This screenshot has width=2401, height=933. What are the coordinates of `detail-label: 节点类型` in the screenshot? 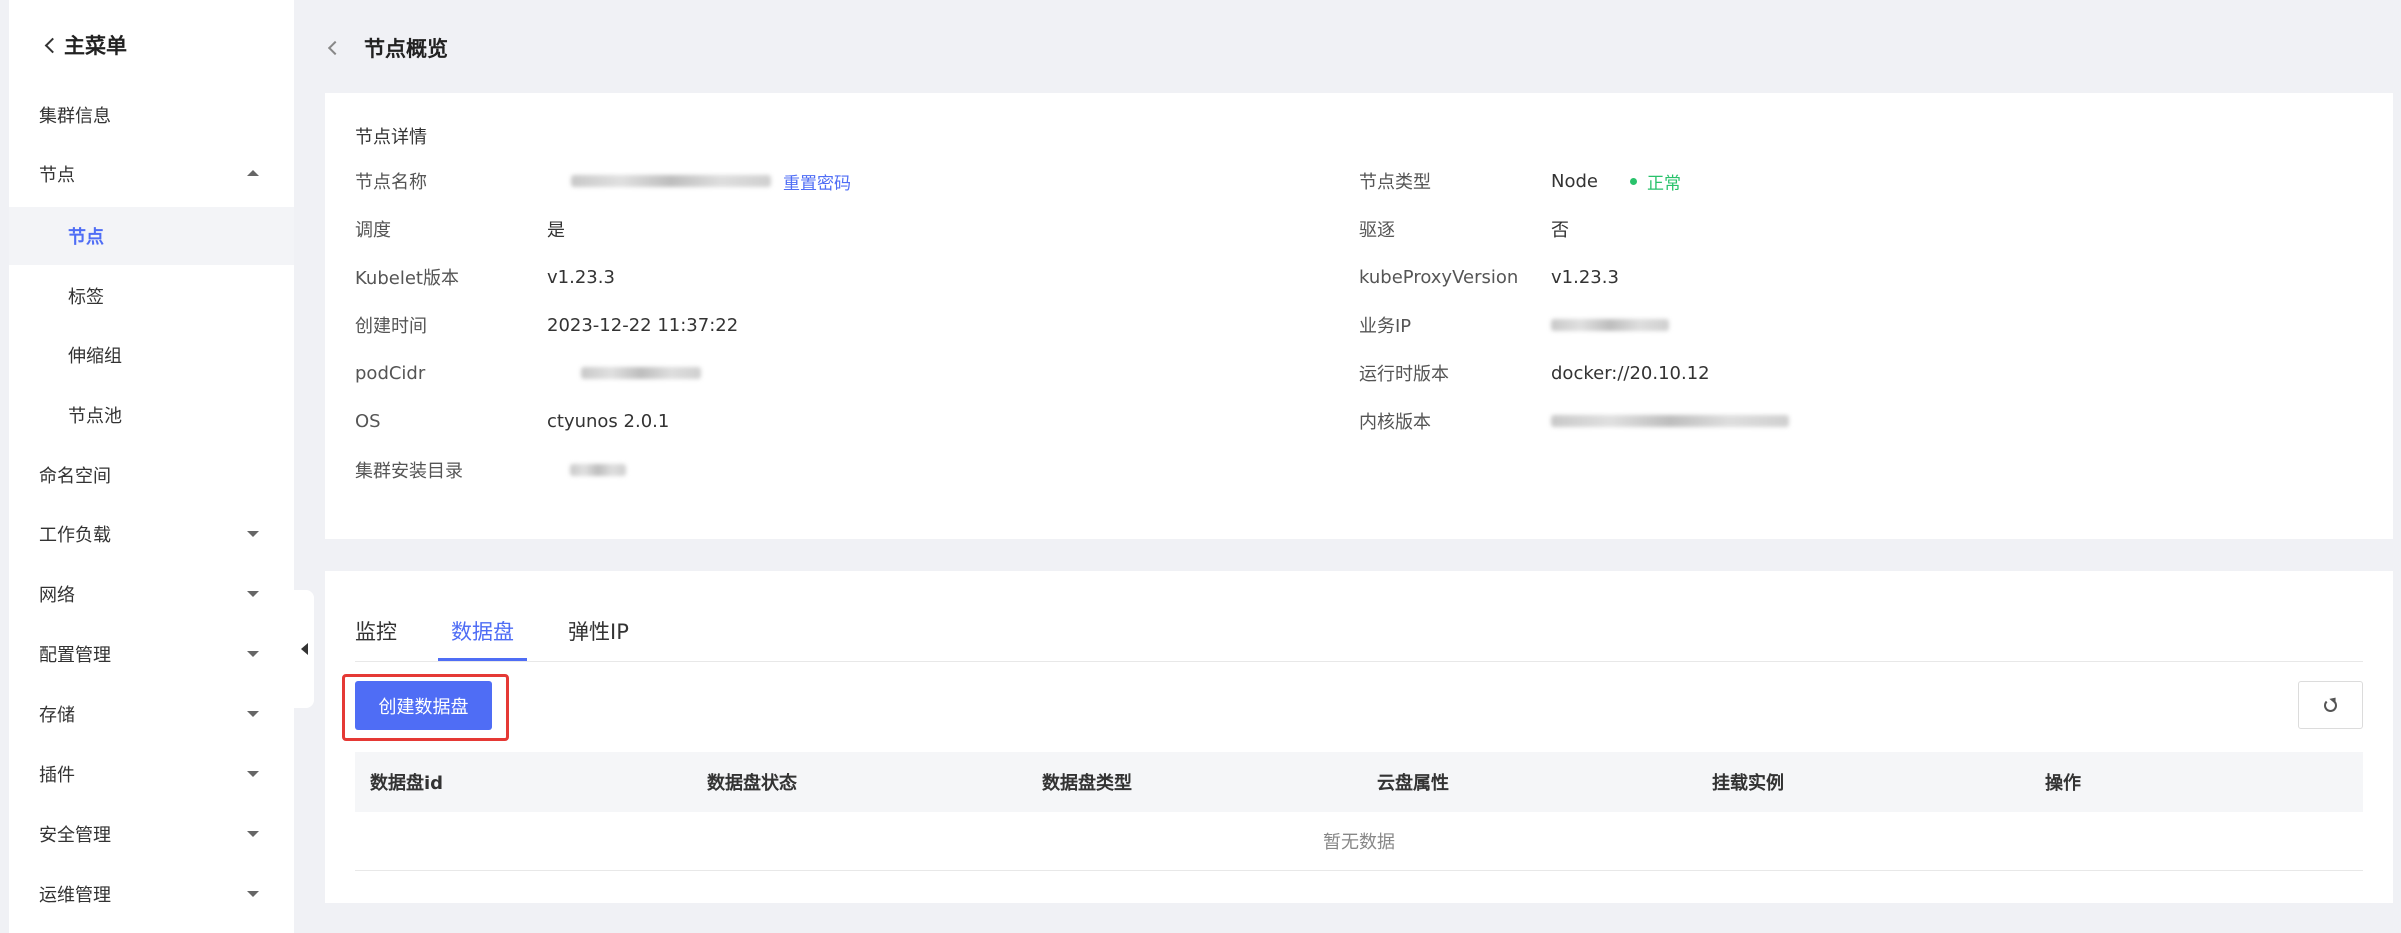 It's located at (1395, 182).